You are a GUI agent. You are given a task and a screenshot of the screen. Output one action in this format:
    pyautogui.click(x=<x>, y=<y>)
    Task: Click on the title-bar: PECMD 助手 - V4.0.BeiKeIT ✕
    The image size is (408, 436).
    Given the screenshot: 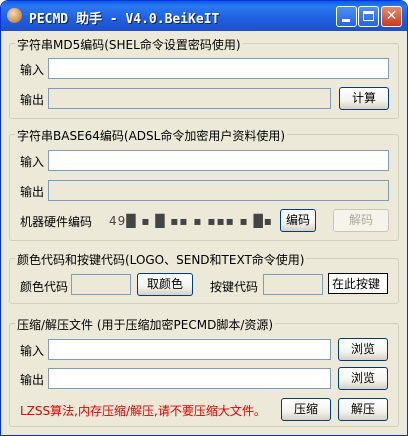 What is the action you would take?
    pyautogui.click(x=204, y=16)
    